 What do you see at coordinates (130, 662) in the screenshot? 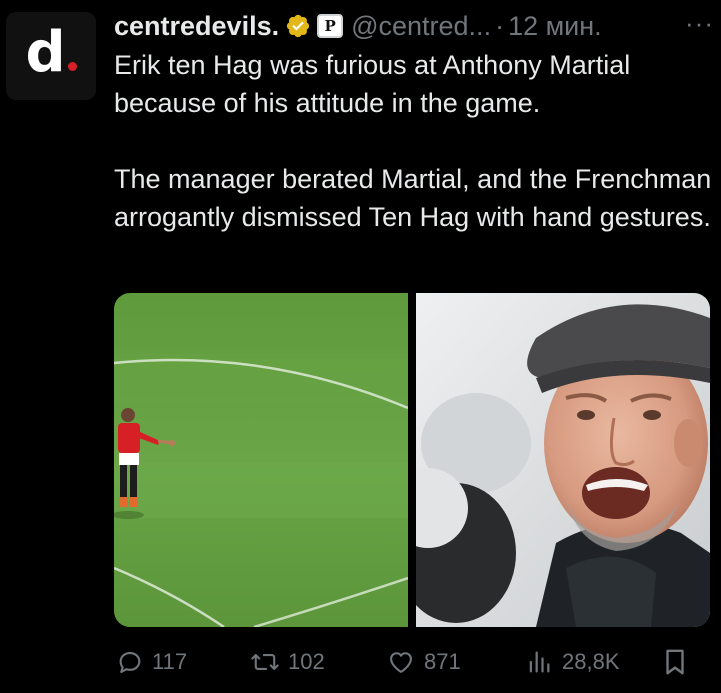
I see `reply-icon` at bounding box center [130, 662].